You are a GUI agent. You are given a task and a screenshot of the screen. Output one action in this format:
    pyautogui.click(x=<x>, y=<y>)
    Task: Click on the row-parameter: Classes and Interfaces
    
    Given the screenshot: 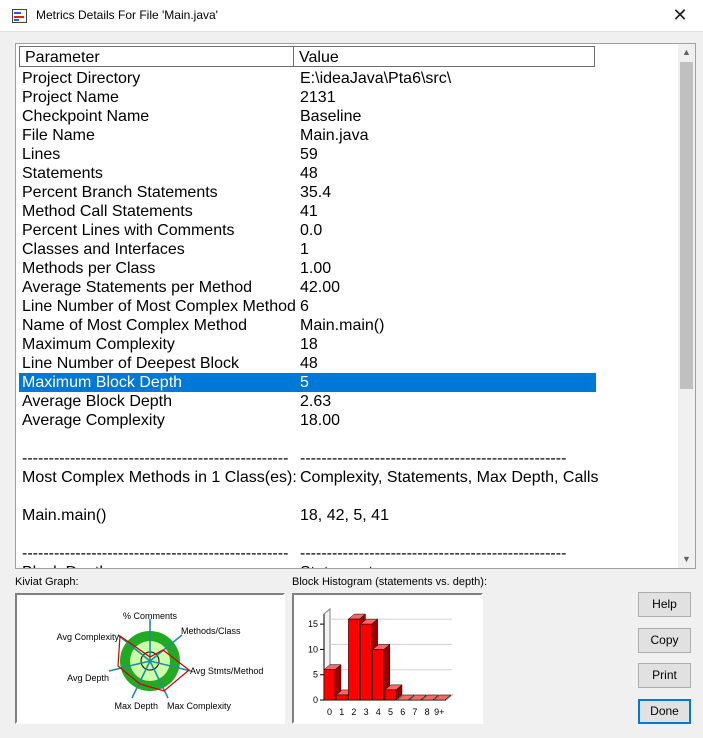 What is the action you would take?
    pyautogui.click(x=103, y=249)
    